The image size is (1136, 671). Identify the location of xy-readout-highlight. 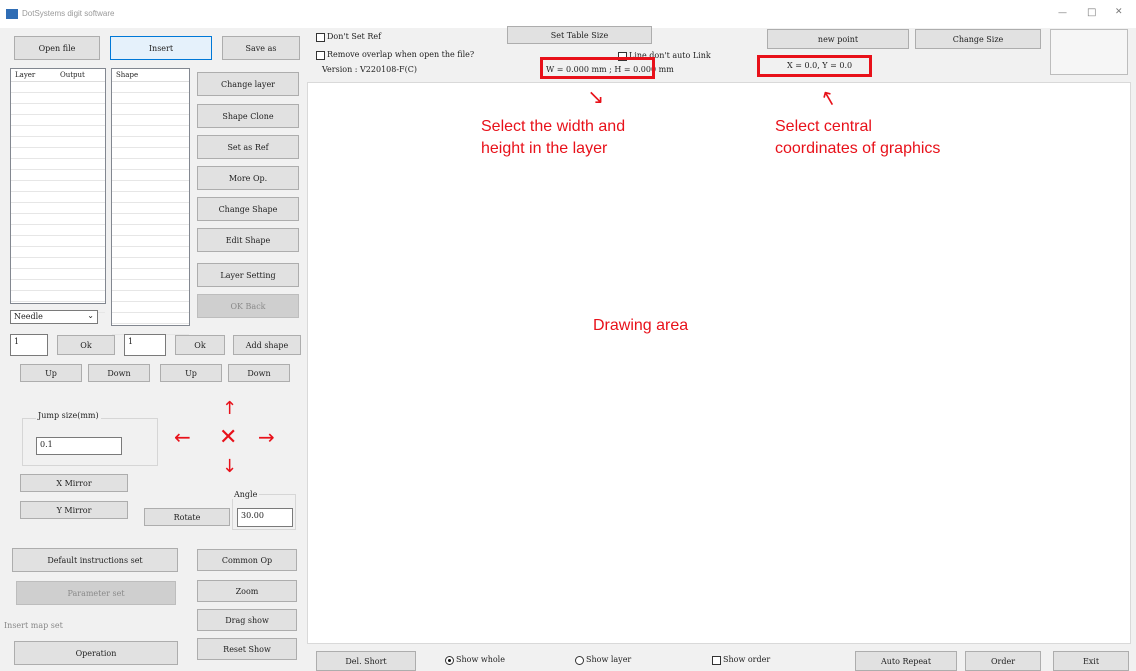
(814, 66).